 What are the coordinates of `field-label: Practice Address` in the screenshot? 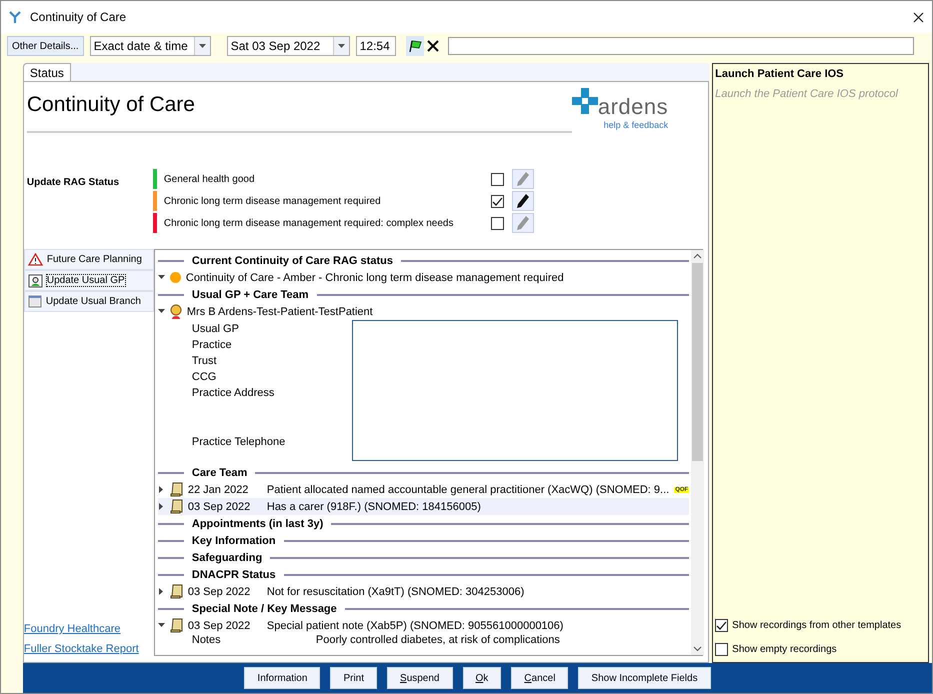 It's located at (234, 394).